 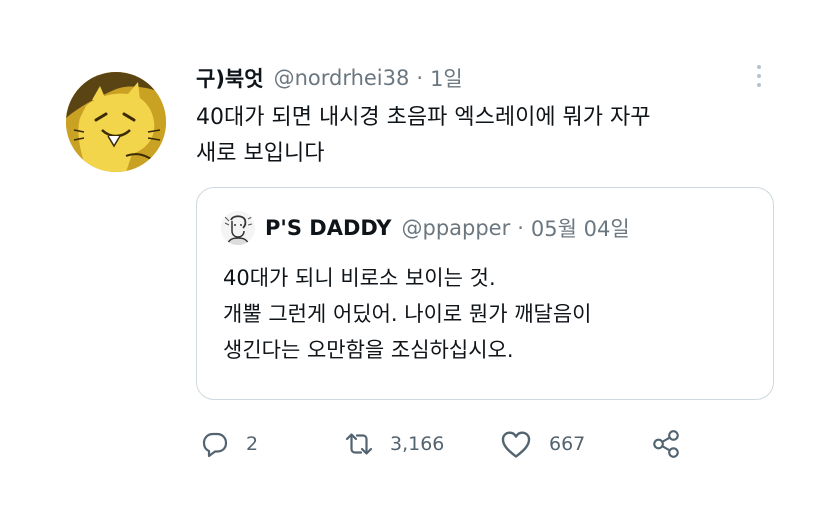 I want to click on more-options-icon, so click(x=759, y=76).